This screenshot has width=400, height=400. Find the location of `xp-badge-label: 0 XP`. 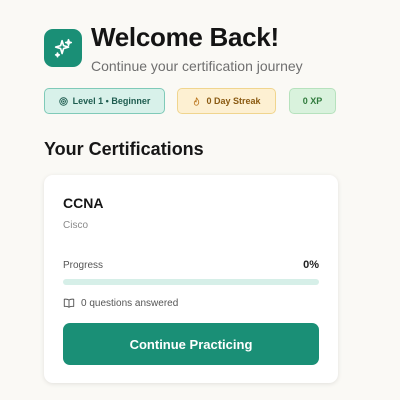

xp-badge-label: 0 XP is located at coordinates (312, 101).